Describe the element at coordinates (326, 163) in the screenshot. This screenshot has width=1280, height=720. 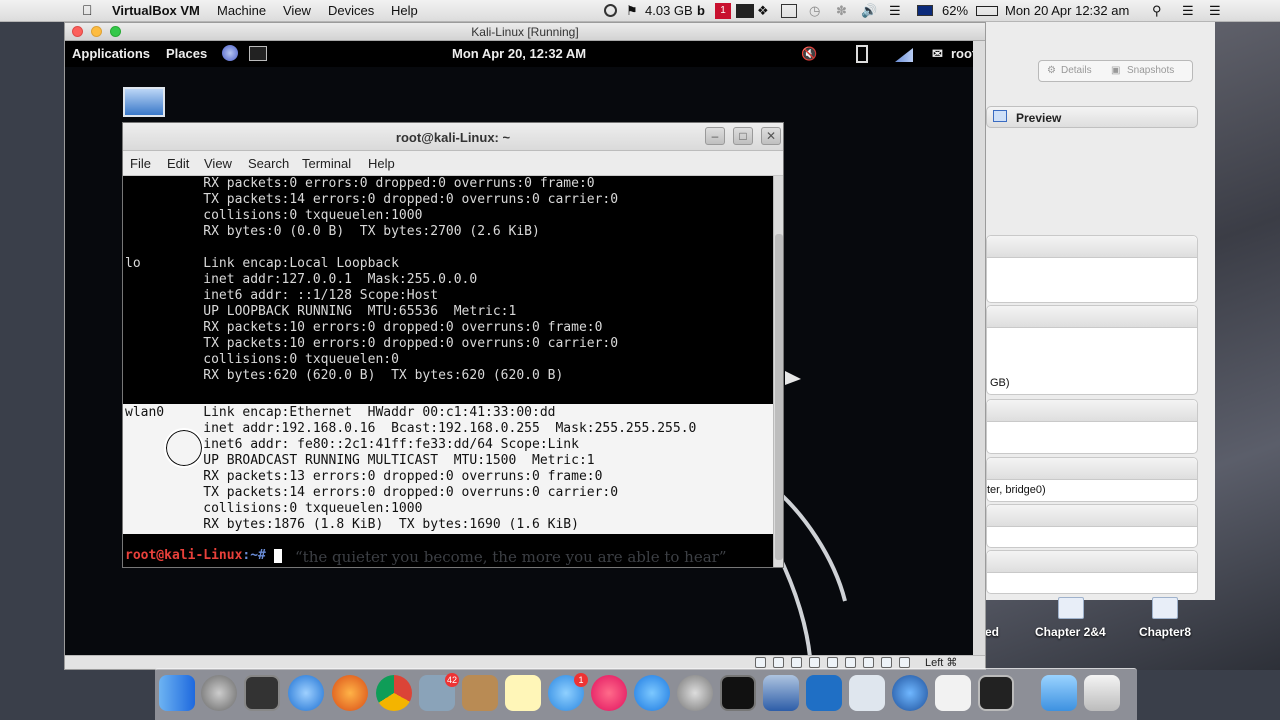
I see `menu-terminal: Terminal` at that location.